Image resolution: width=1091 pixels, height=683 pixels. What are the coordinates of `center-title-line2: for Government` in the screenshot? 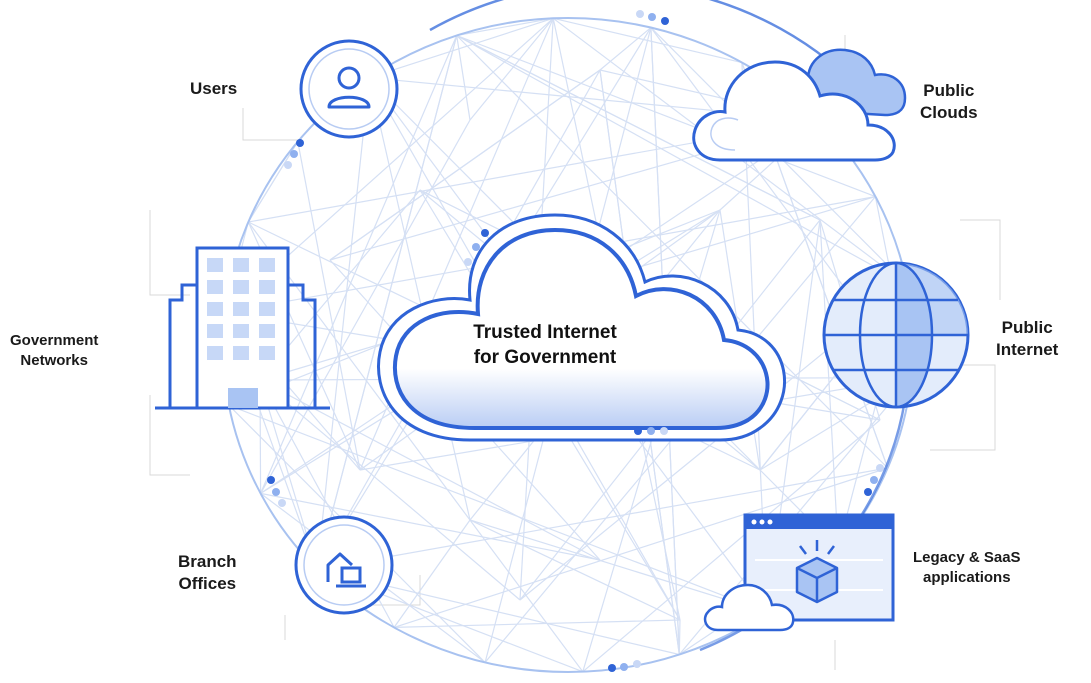 It's located at (545, 357).